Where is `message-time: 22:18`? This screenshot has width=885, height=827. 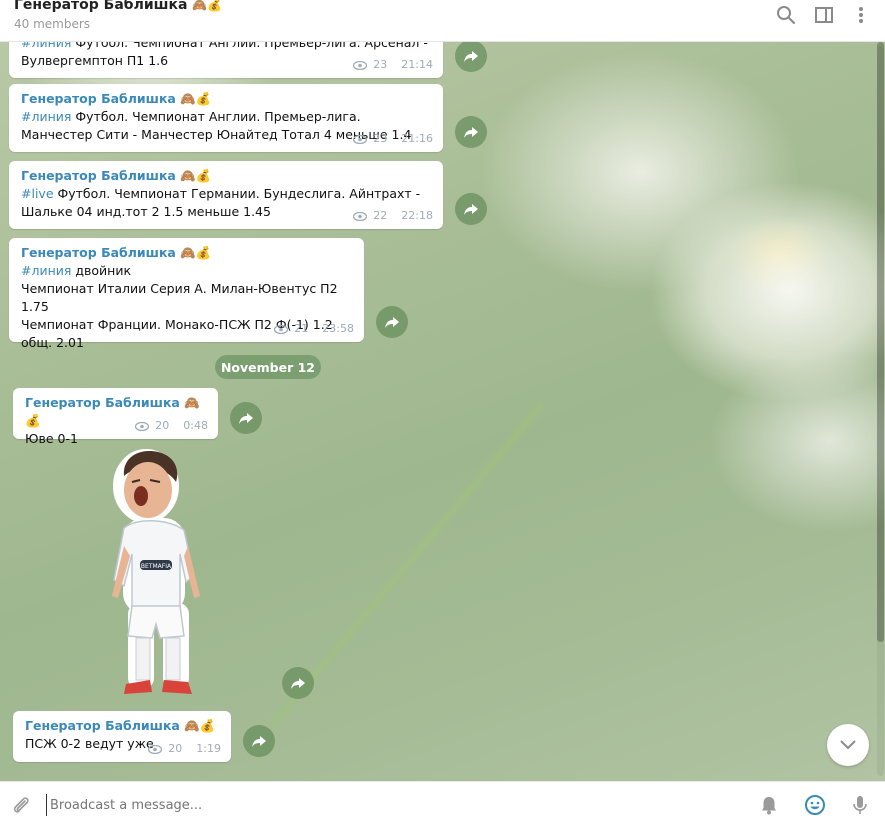 message-time: 22:18 is located at coordinates (417, 215).